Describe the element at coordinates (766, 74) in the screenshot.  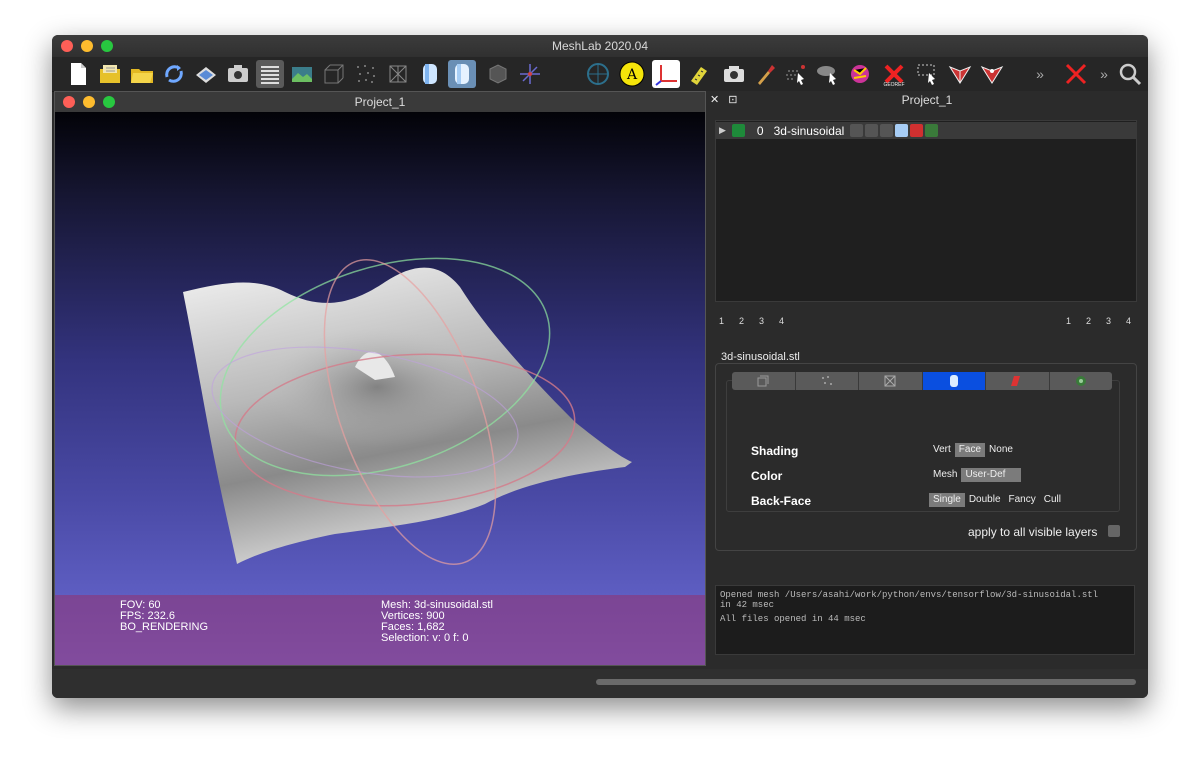
I see `paint-icon` at that location.